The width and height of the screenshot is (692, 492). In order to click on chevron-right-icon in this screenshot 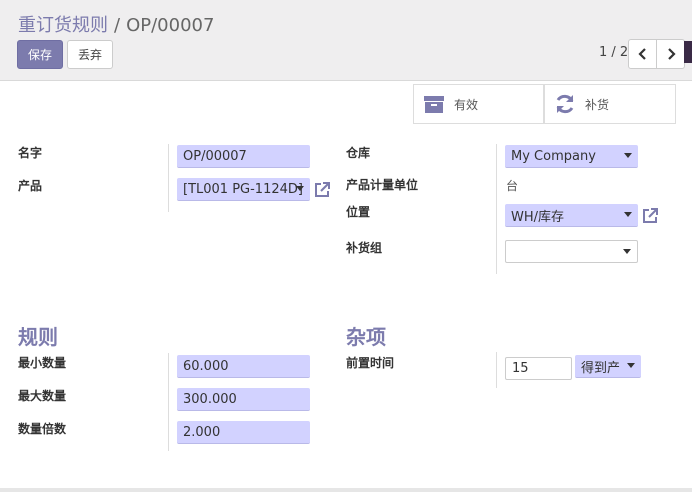, I will do `click(671, 54)`.